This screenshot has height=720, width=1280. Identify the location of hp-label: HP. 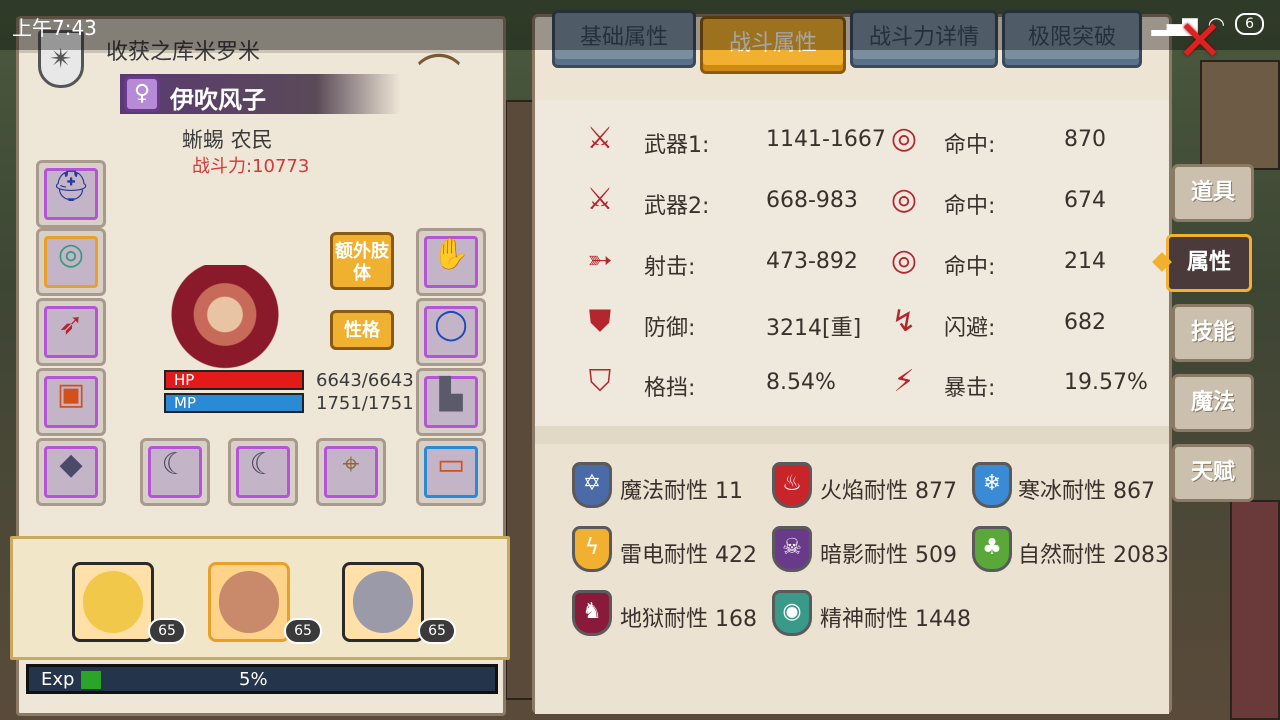
(184, 380).